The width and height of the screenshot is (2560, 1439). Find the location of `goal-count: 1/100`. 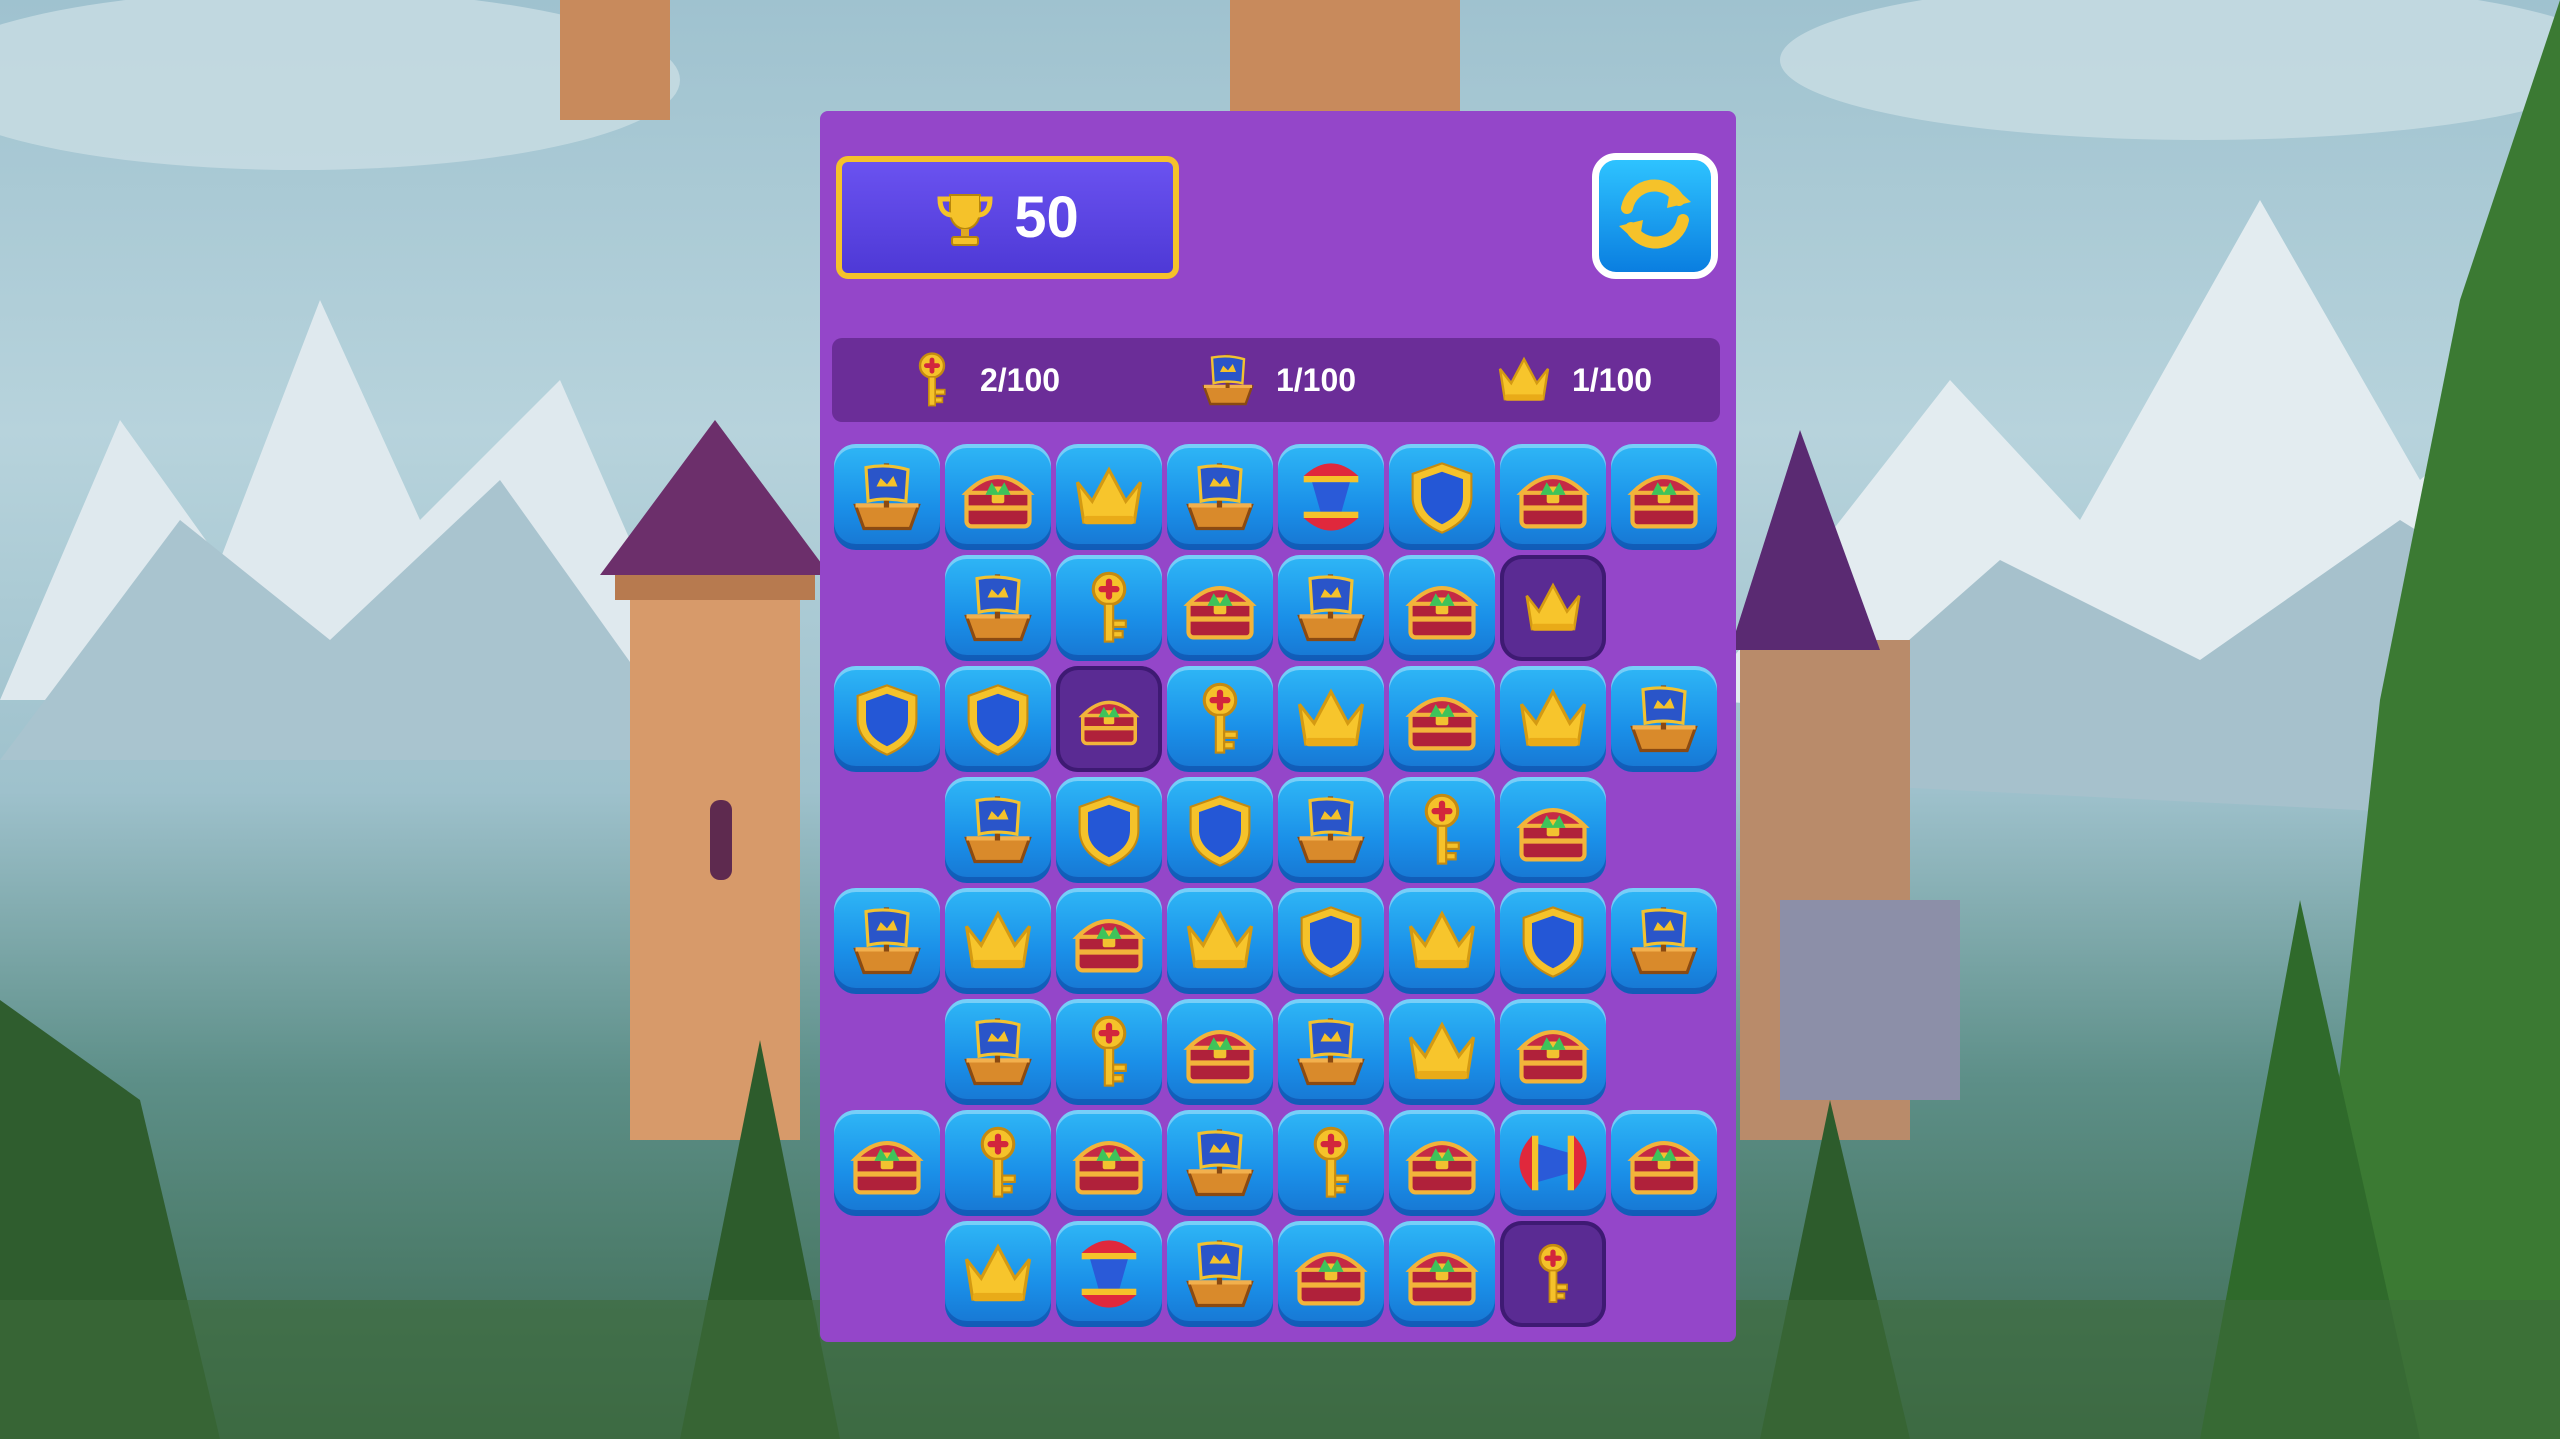

goal-count: 1/100 is located at coordinates (1612, 379).